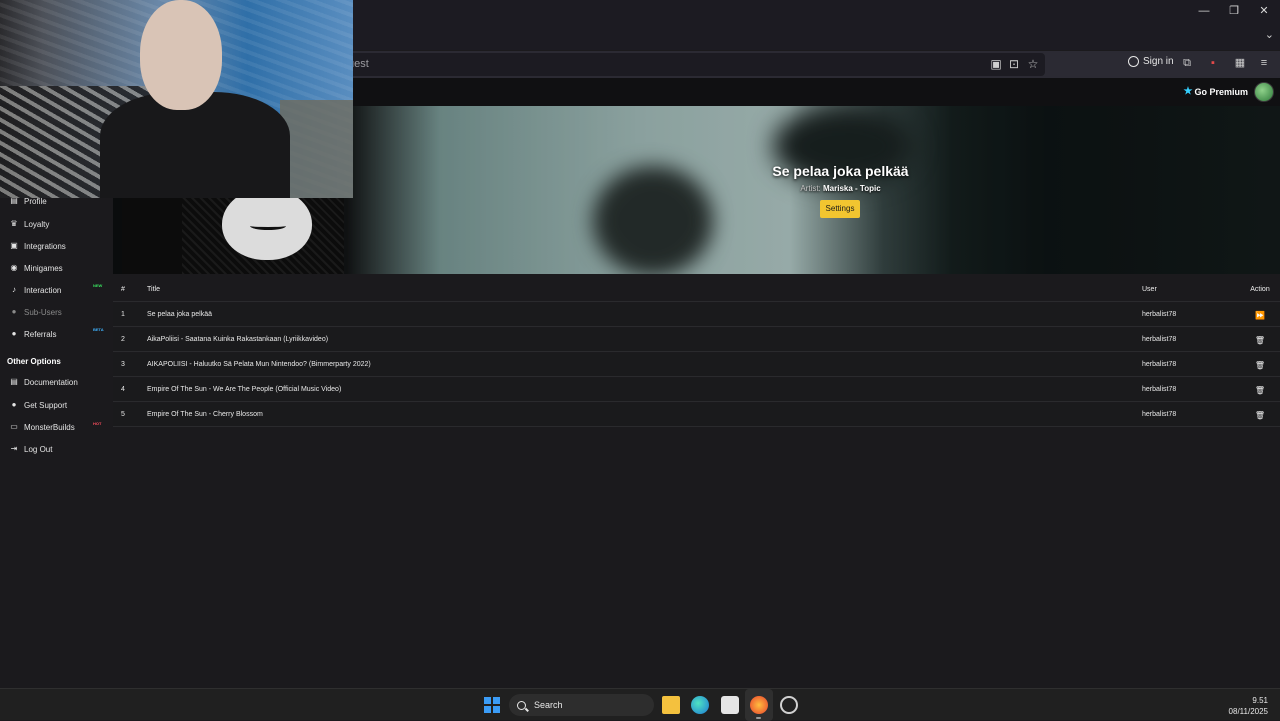 This screenshot has width=1280, height=721. What do you see at coordinates (14, 267) in the screenshot?
I see `gamepad-icon: ◉` at bounding box center [14, 267].